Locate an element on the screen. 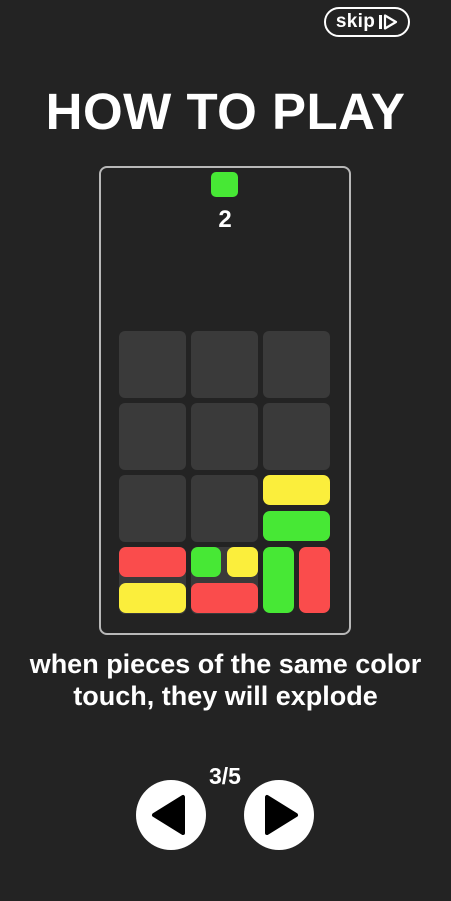 The width and height of the screenshot is (451, 901). skip-label: skip is located at coordinates (355, 21).